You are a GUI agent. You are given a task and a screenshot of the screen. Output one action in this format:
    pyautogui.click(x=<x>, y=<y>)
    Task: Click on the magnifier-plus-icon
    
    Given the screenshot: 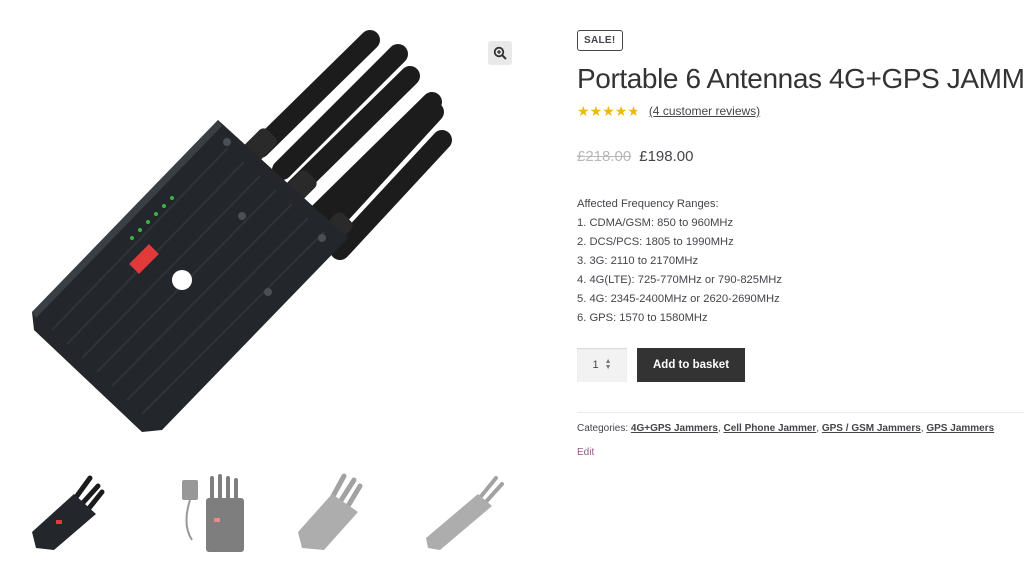 What is the action you would take?
    pyautogui.click(x=500, y=53)
    